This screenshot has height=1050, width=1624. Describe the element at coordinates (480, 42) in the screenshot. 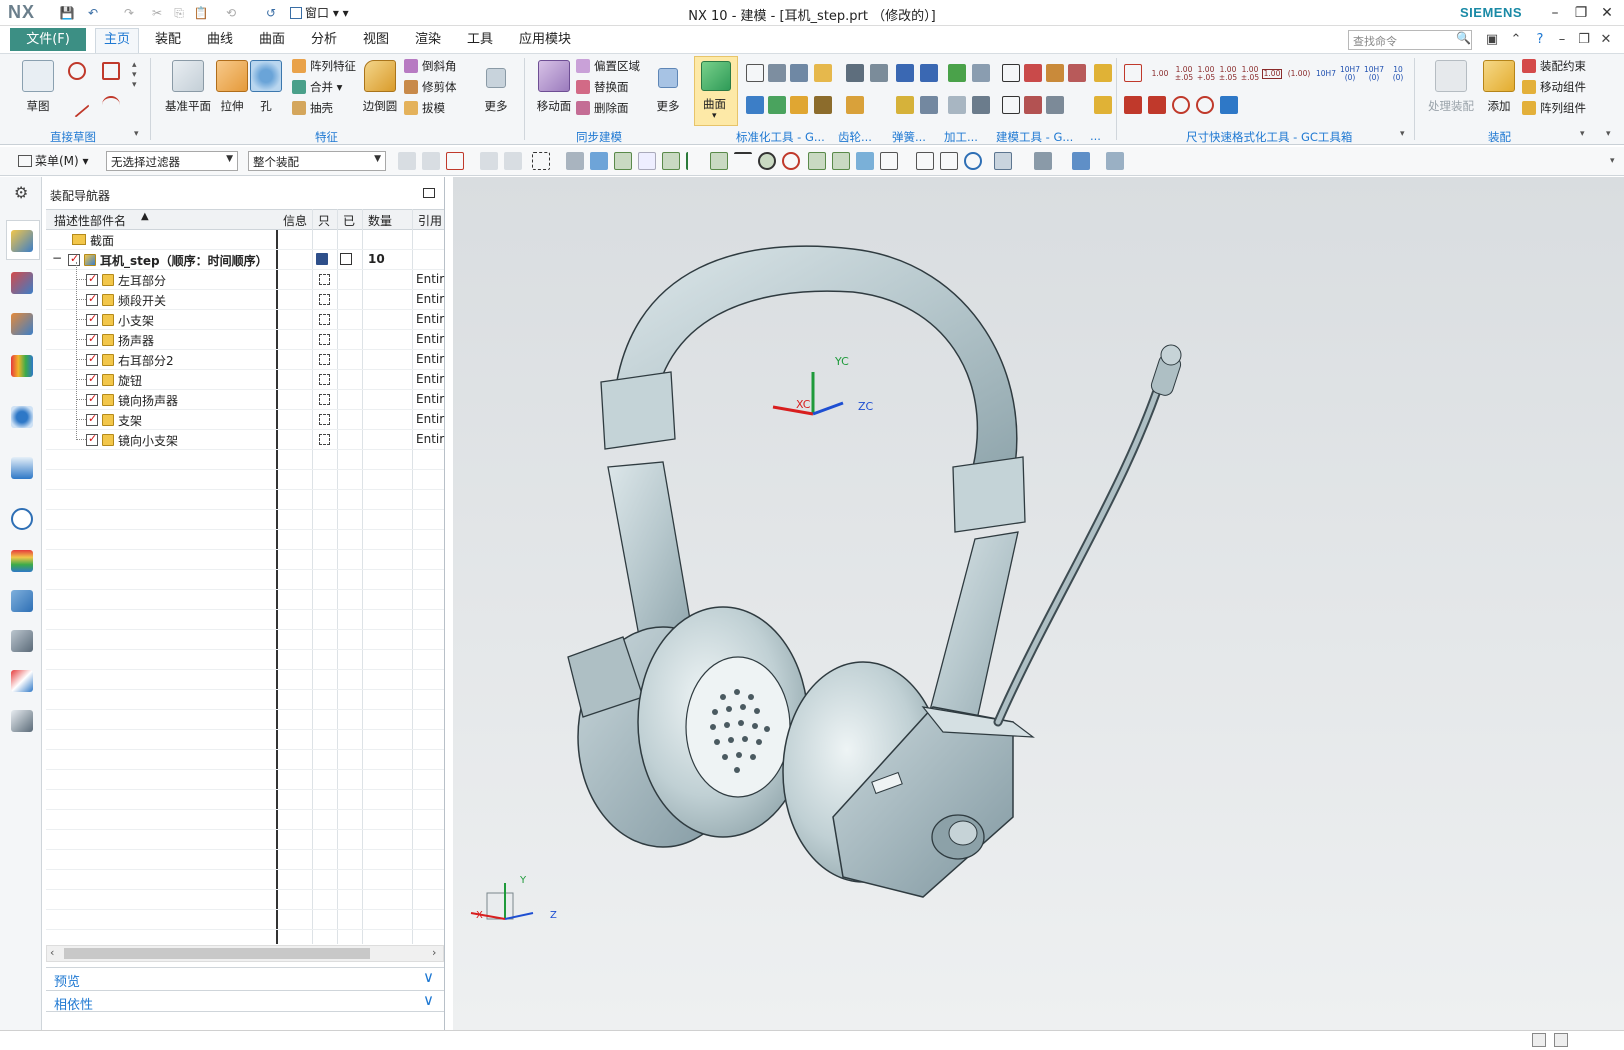

I see `tab-tools: 工具` at that location.